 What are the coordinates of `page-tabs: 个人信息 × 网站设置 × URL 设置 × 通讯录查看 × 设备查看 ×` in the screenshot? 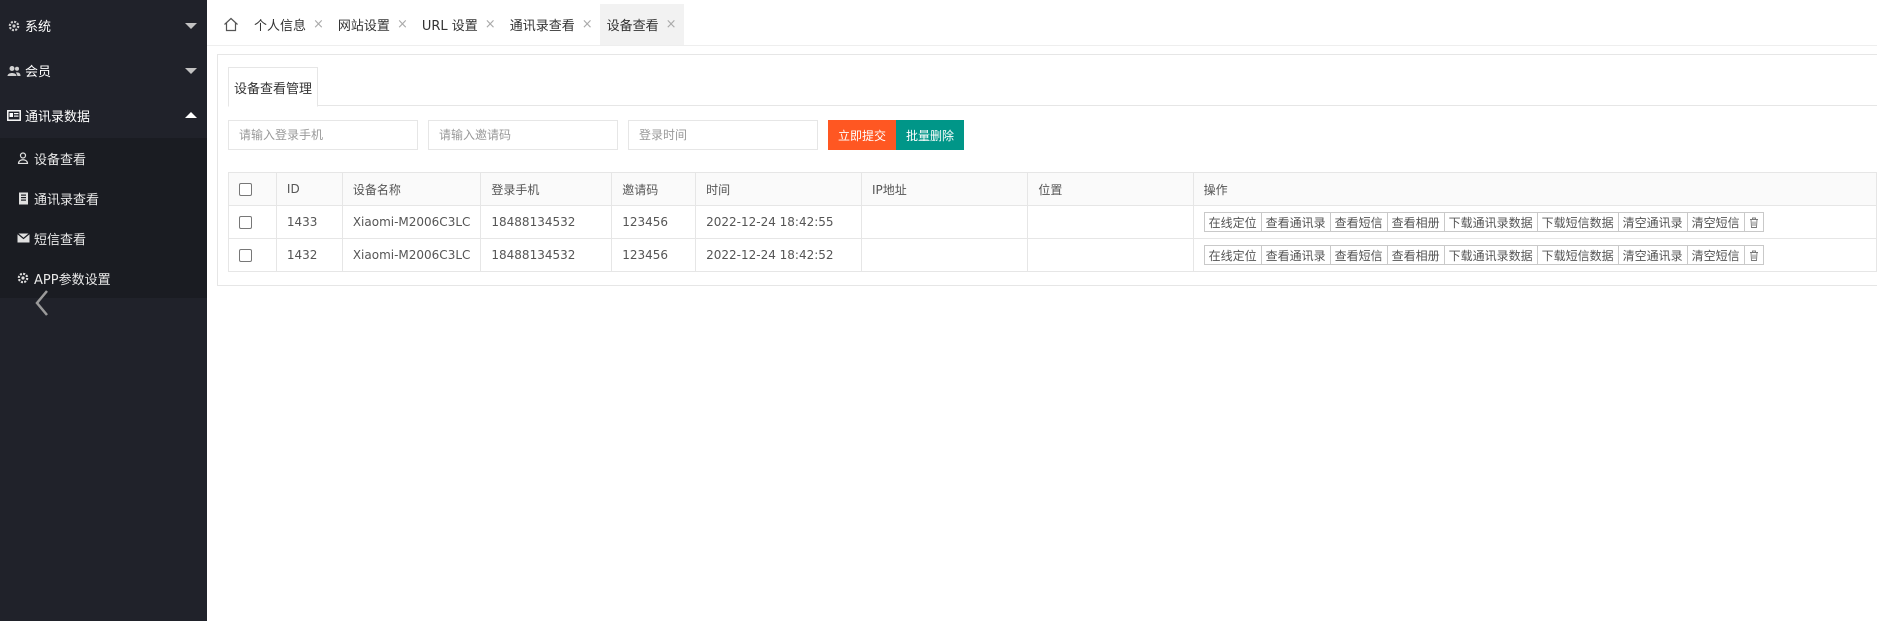 It's located at (1042, 23).